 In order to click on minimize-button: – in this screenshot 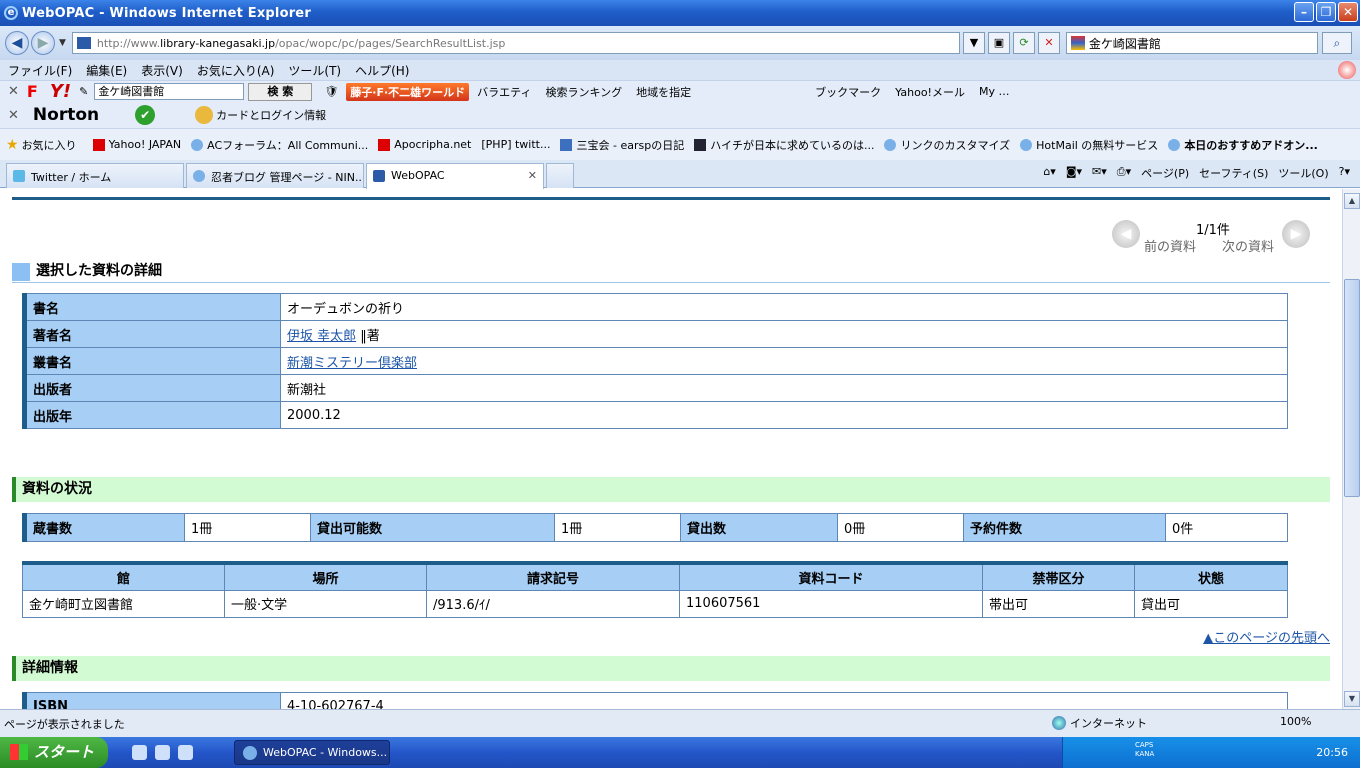, I will do `click(1304, 12)`.